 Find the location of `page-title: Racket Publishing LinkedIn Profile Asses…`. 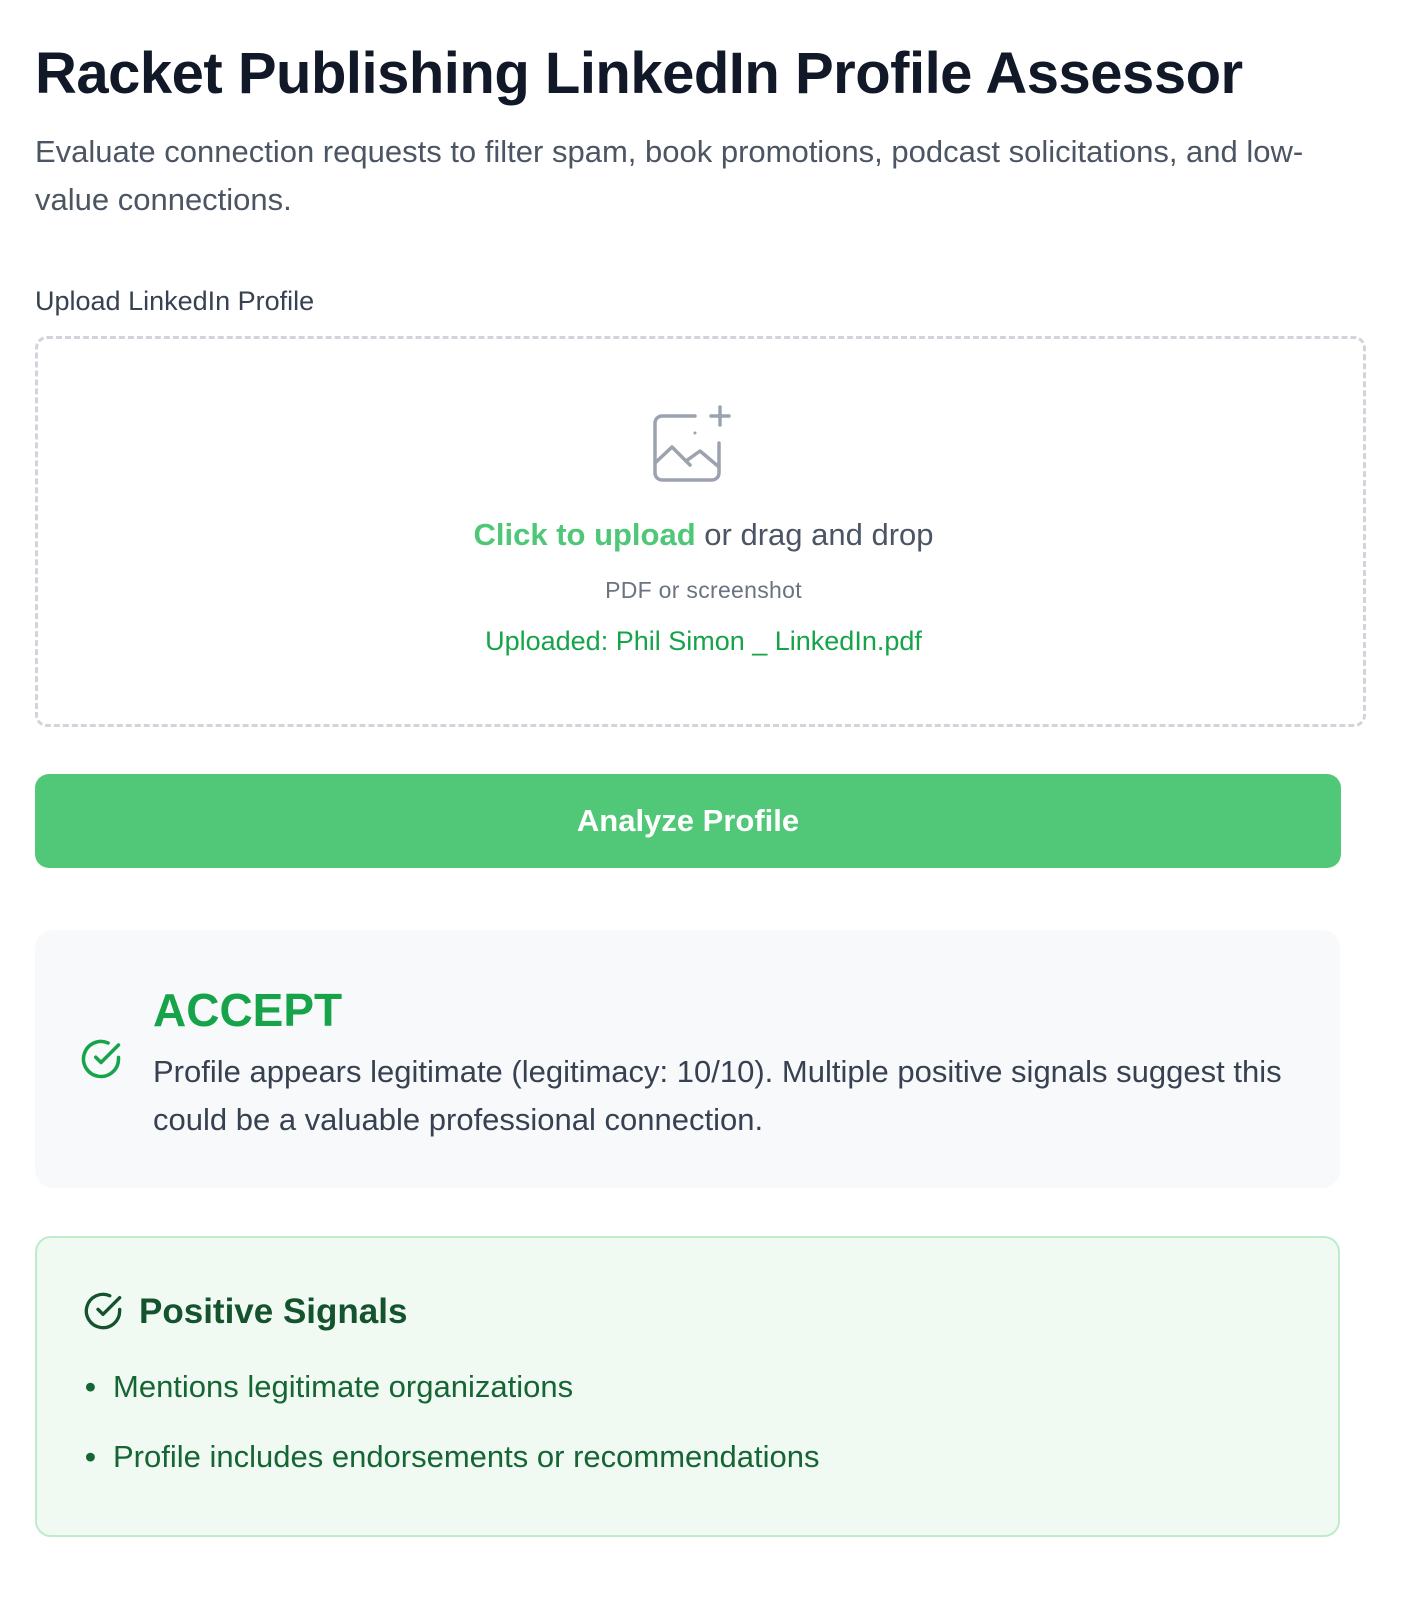

page-title: Racket Publishing LinkedIn Profile Asses… is located at coordinates (639, 73).